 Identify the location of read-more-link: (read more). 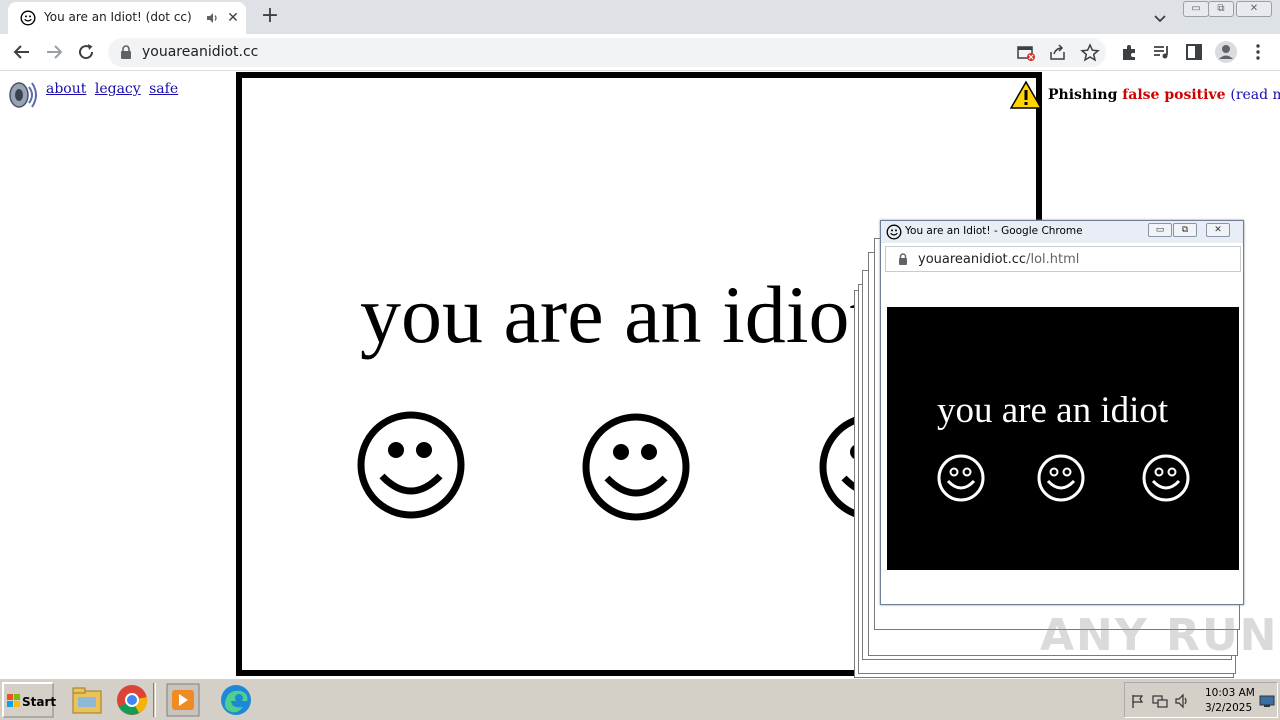
(1255, 95).